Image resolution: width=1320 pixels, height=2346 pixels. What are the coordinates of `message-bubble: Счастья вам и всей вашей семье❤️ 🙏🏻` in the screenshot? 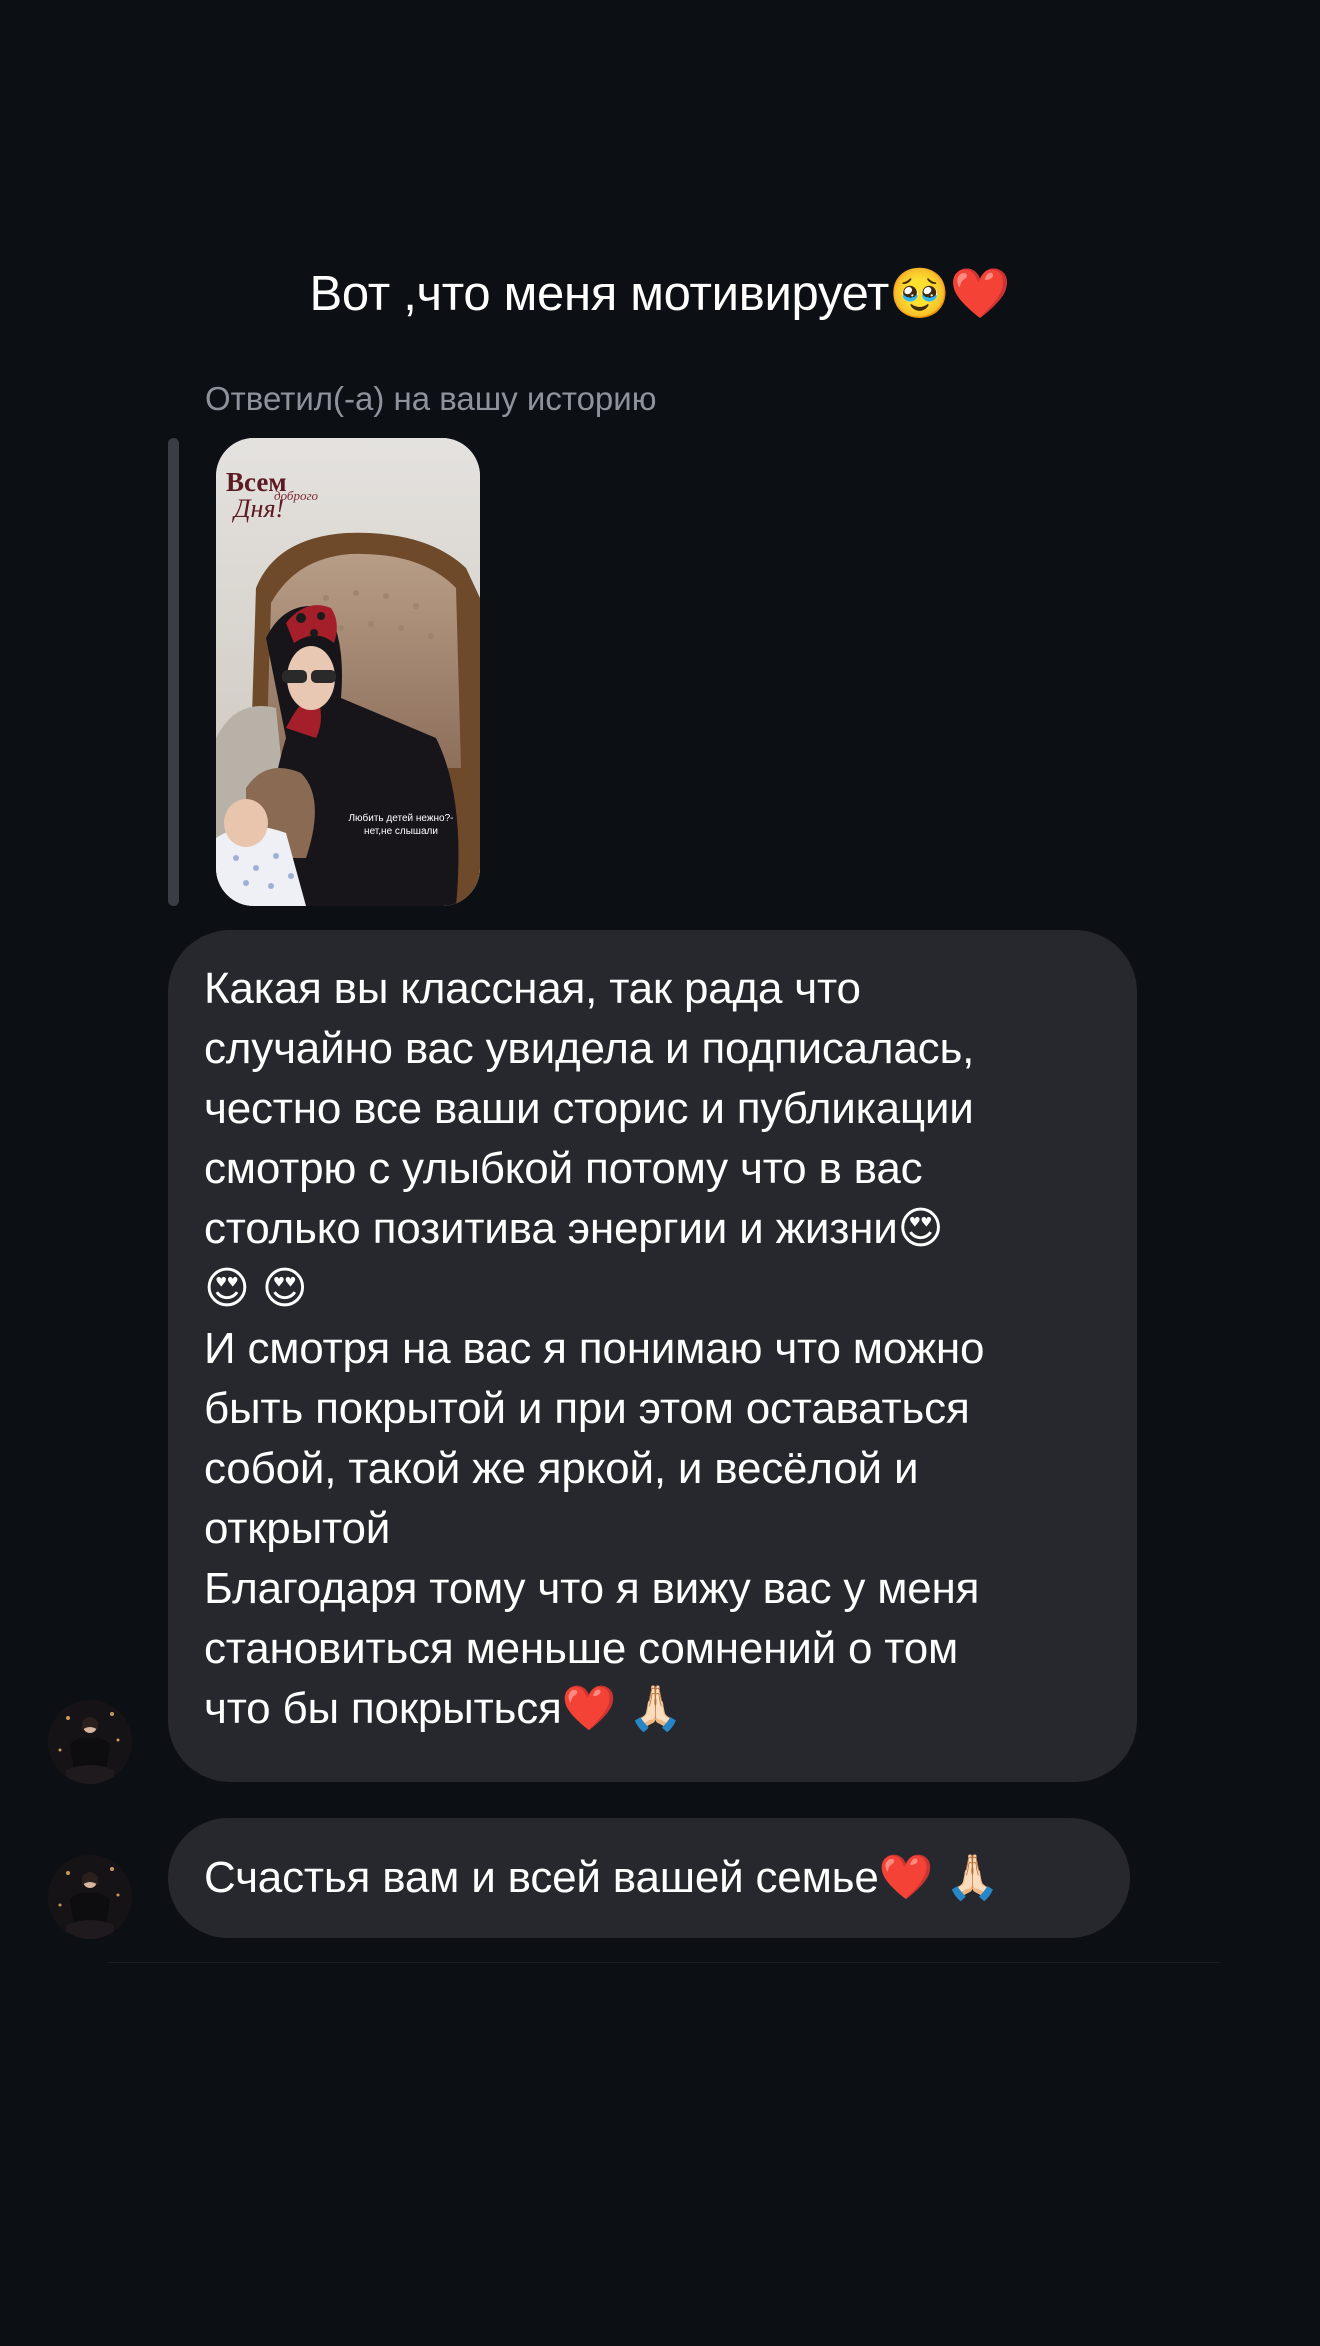 It's located at (649, 1878).